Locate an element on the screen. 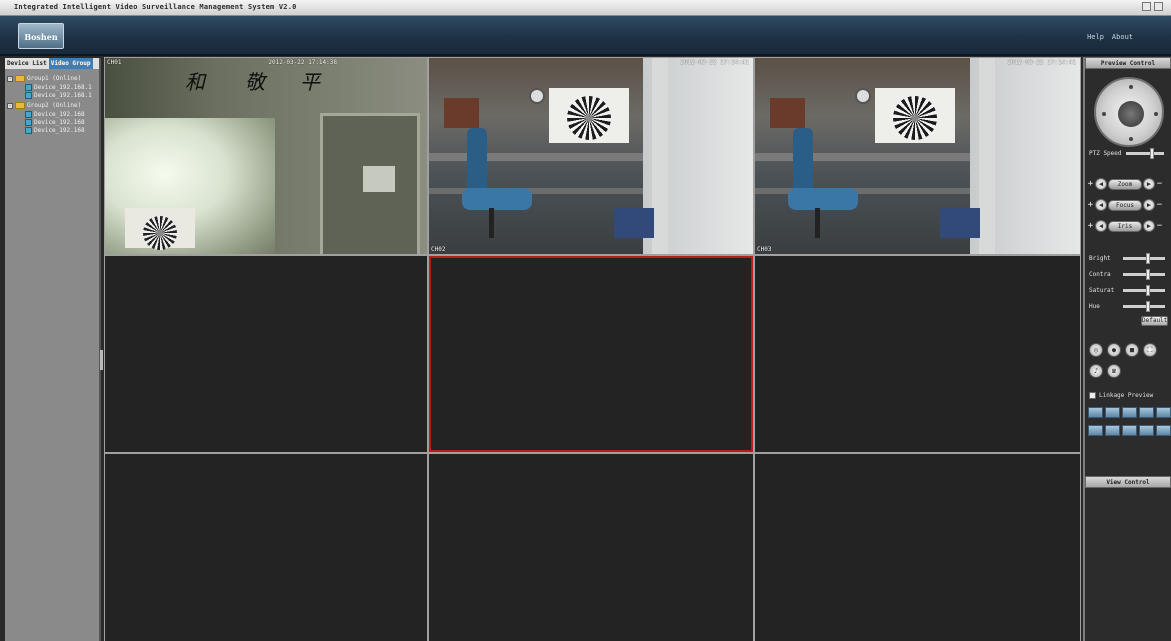  talk-icon: ☎ is located at coordinates (1114, 371).